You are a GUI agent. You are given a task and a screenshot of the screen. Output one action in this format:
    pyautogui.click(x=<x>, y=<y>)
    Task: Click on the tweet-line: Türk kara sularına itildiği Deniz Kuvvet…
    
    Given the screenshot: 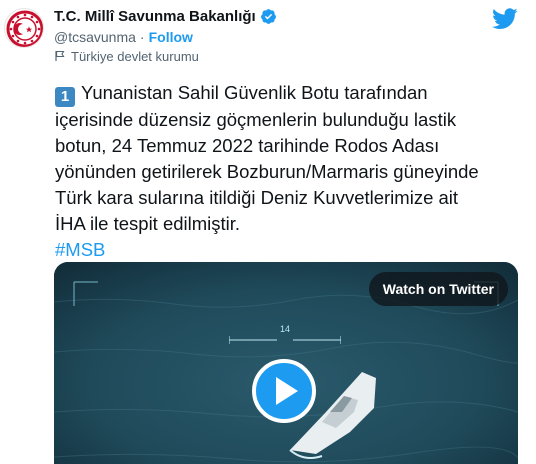 What is the action you would take?
    pyautogui.click(x=257, y=197)
    